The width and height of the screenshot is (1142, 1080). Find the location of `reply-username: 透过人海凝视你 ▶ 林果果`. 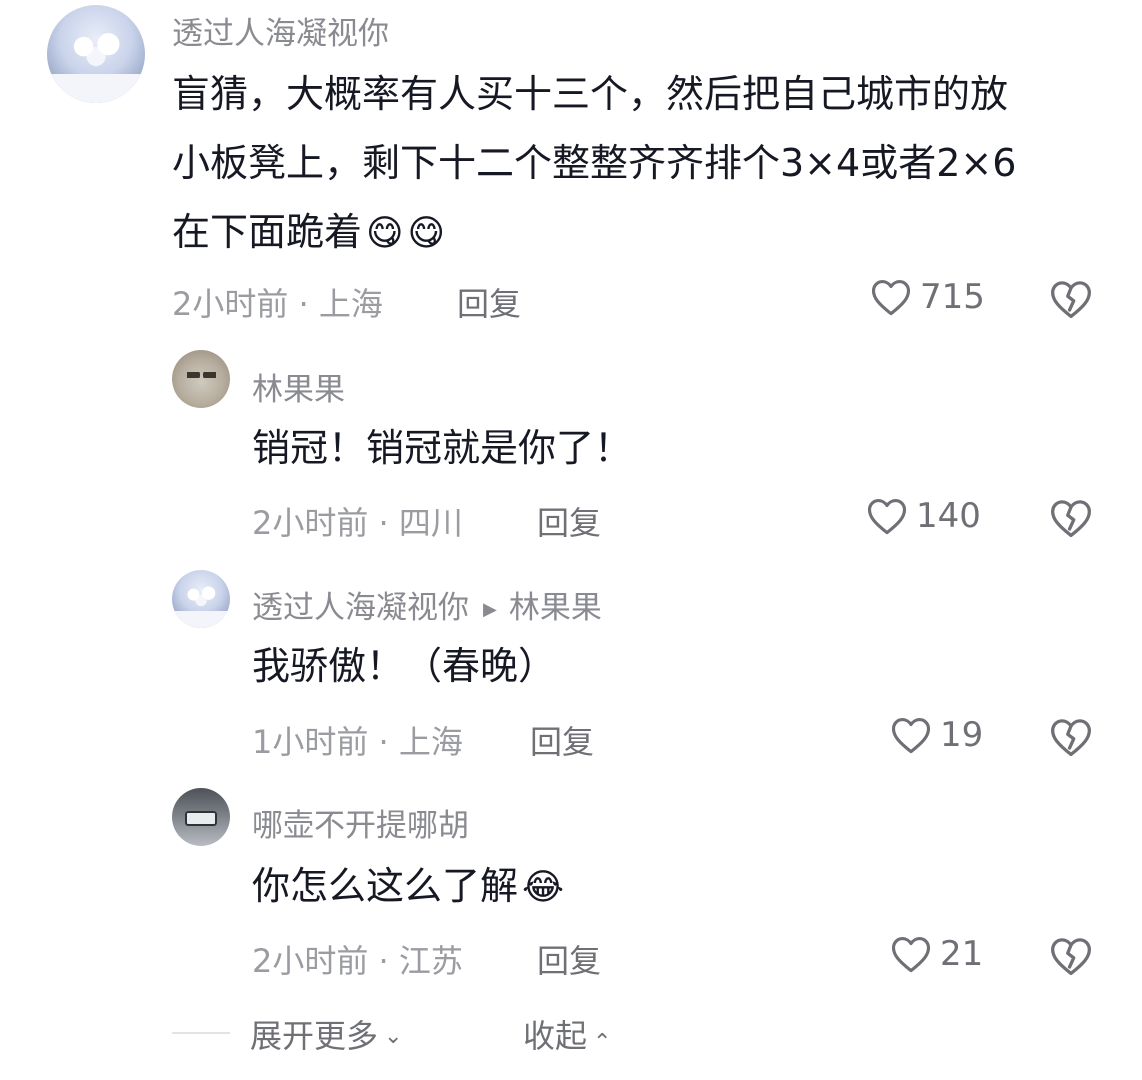

reply-username: 透过人海凝视你 ▶ 林果果 is located at coordinates (427, 604).